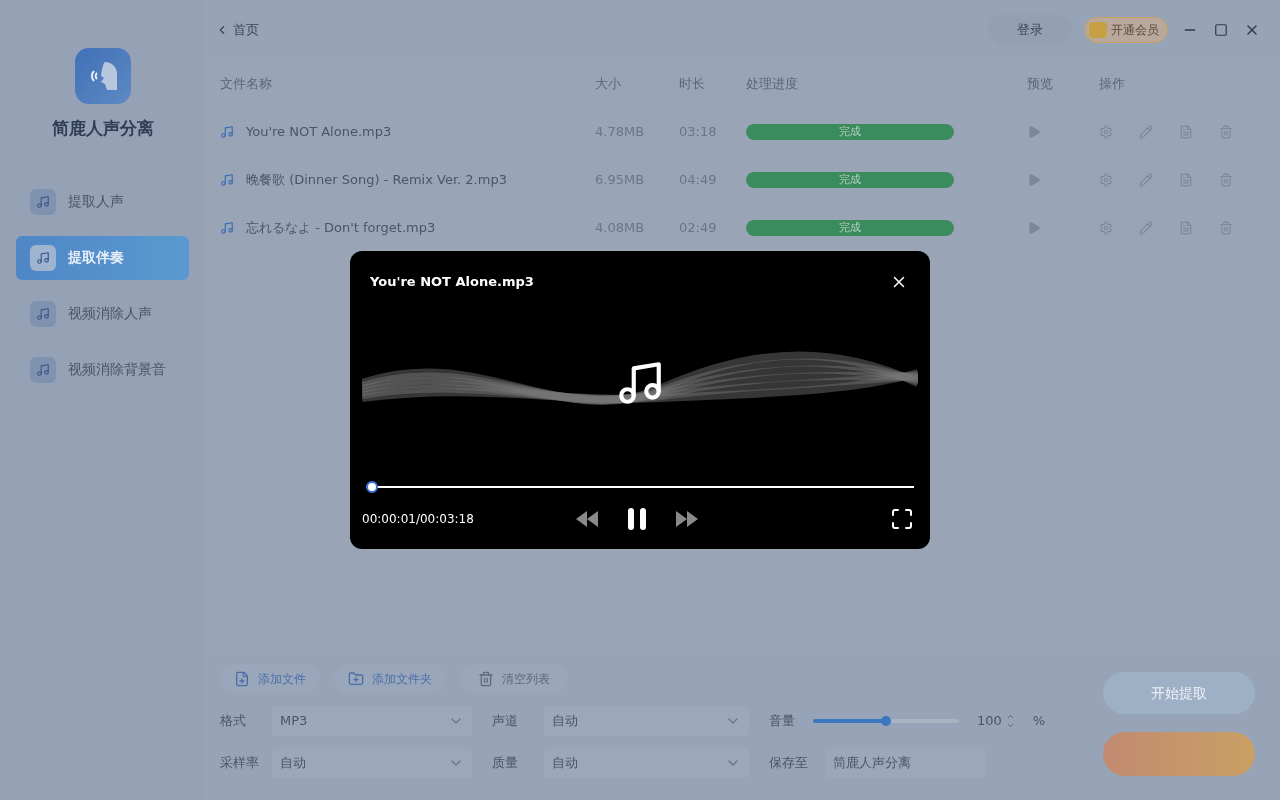 The width and height of the screenshot is (1280, 800). What do you see at coordinates (996, 721) in the screenshot?
I see `volume-input: 100` at bounding box center [996, 721].